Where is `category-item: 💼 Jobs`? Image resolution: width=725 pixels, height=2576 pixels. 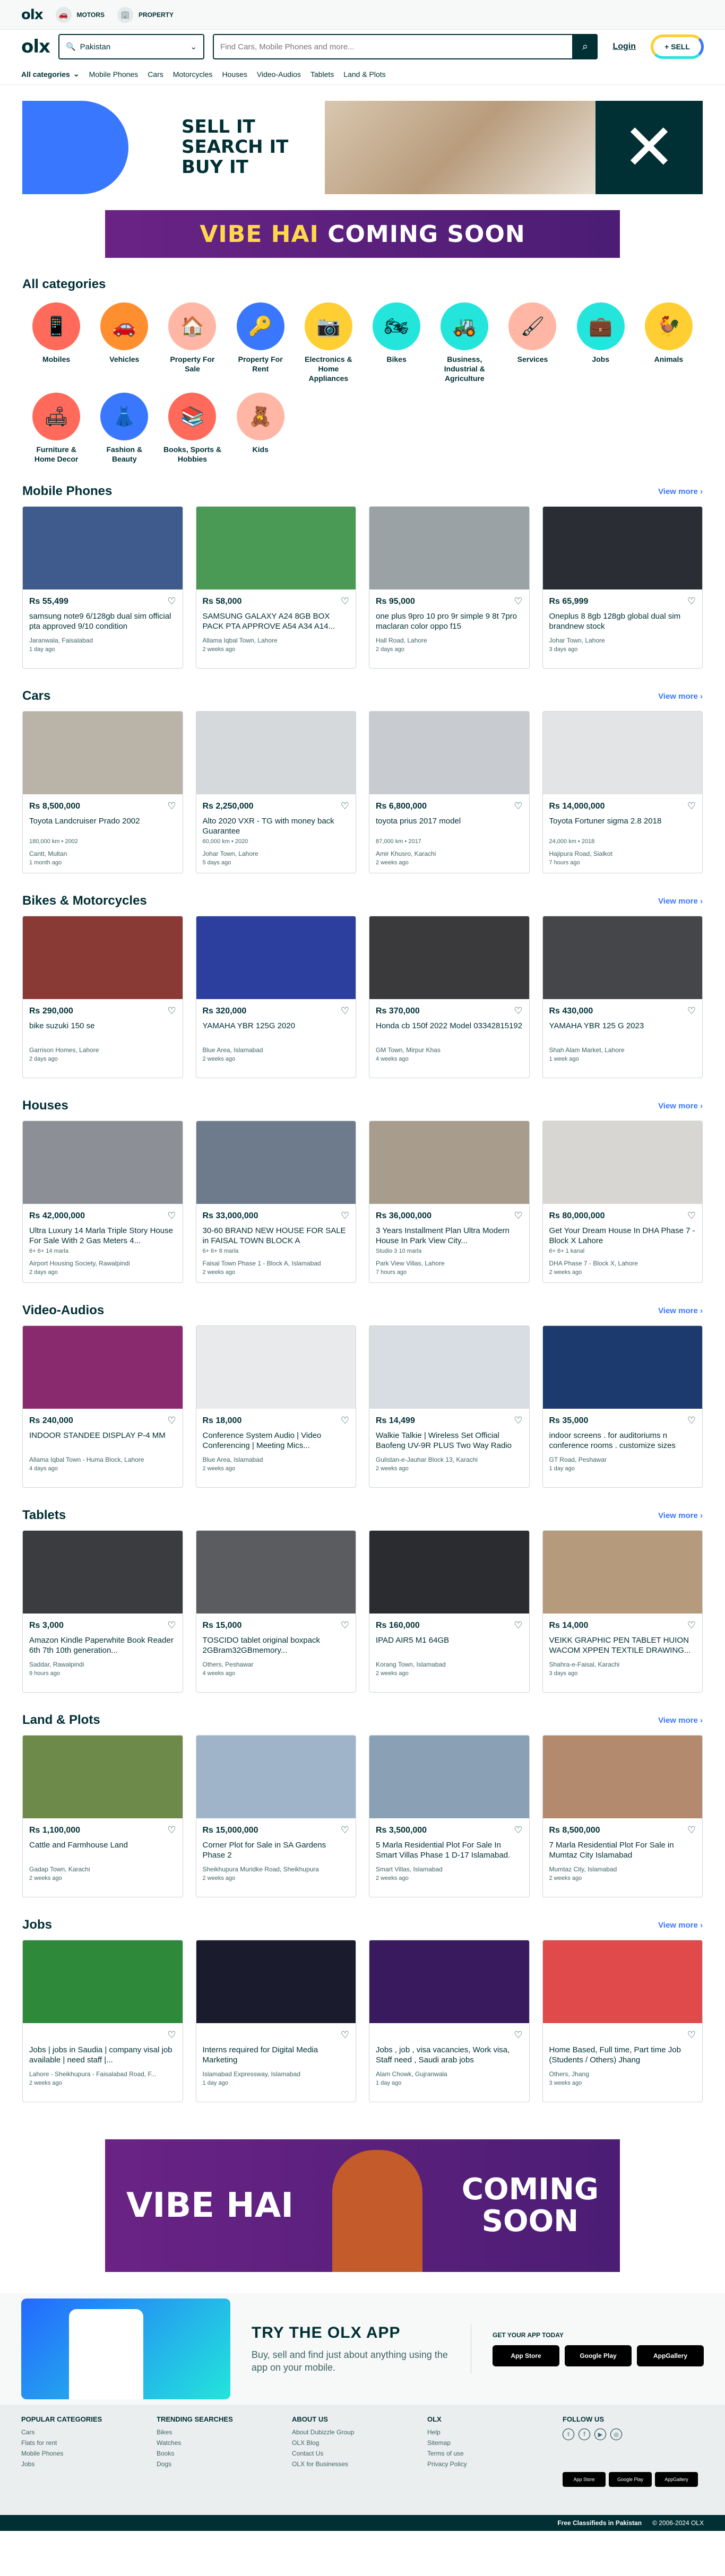 category-item: 💼 Jobs is located at coordinates (601, 342).